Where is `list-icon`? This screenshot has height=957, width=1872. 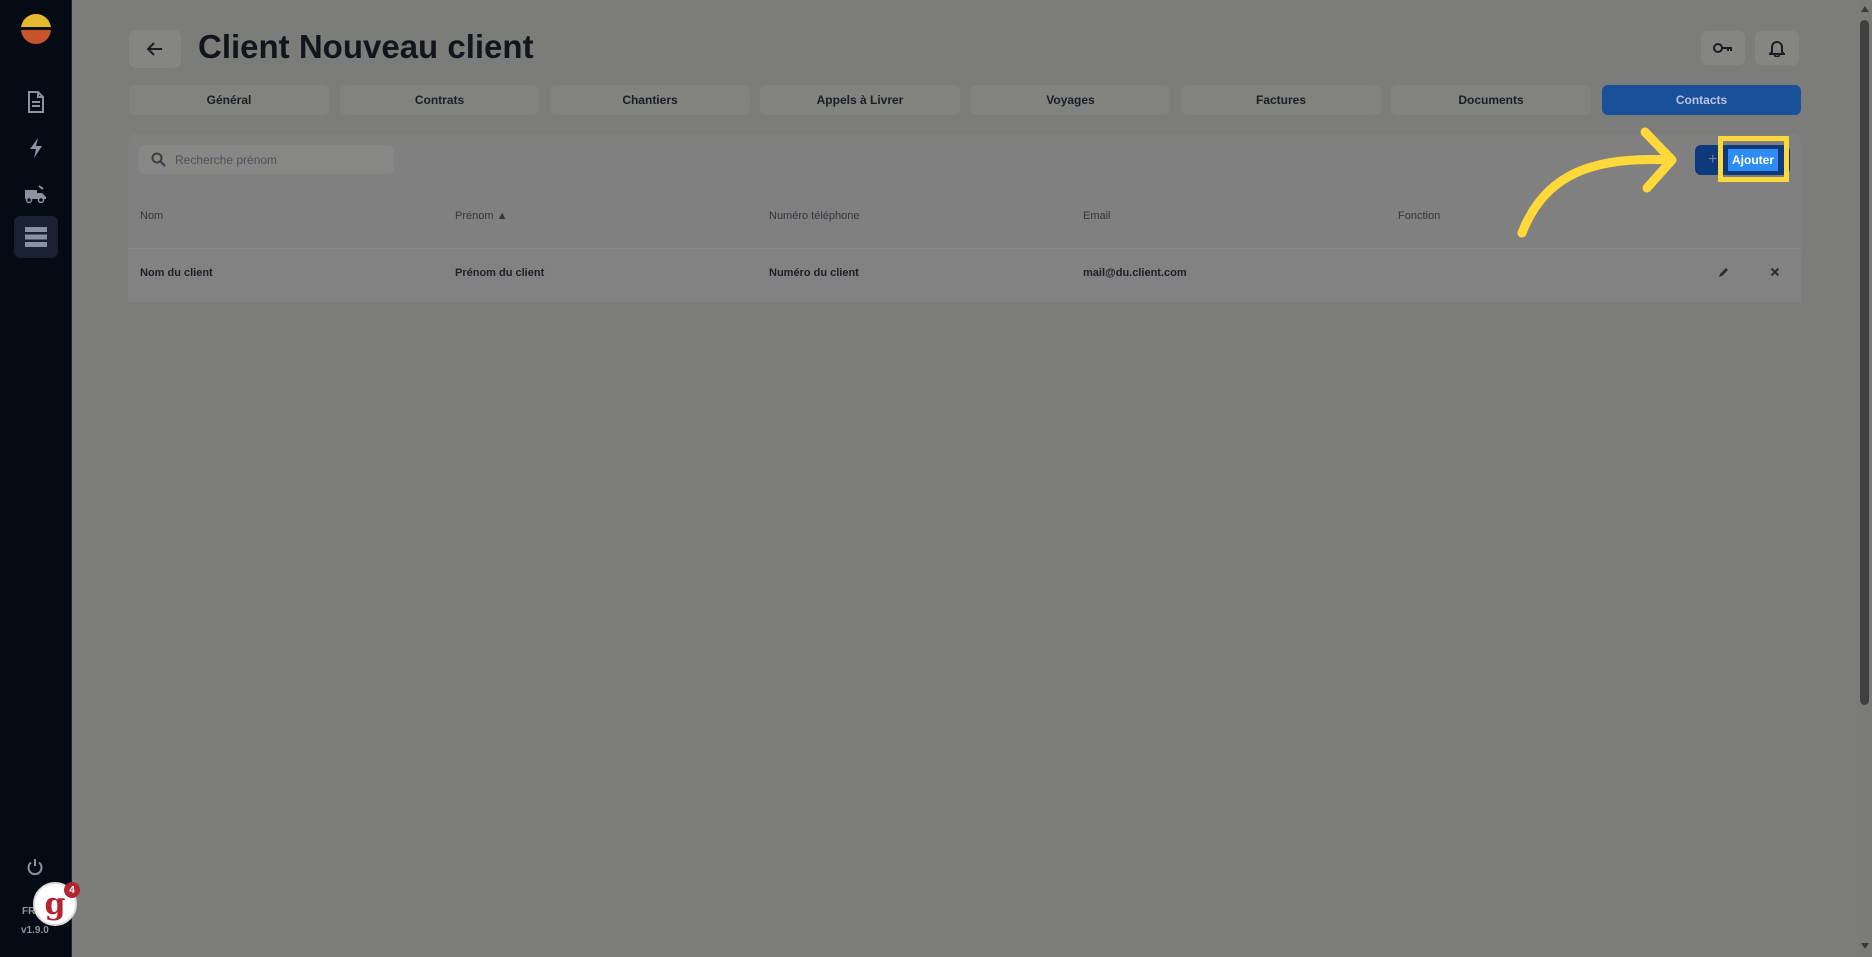 list-icon is located at coordinates (36, 237).